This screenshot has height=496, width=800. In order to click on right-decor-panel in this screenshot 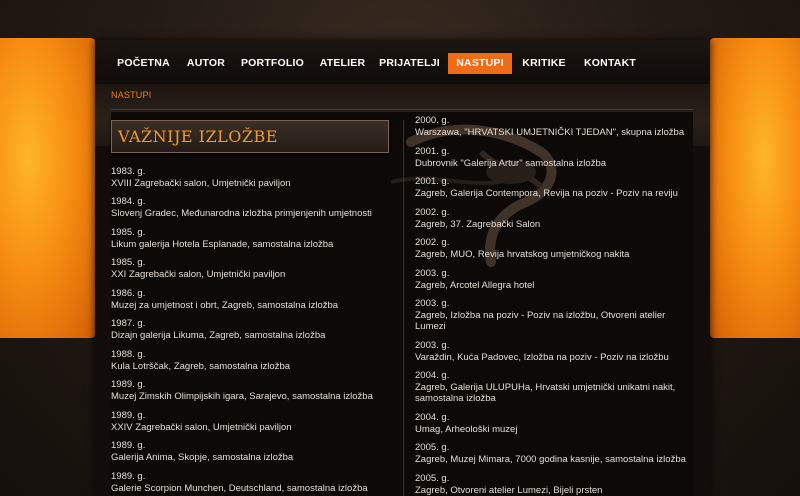, I will do `click(755, 188)`.